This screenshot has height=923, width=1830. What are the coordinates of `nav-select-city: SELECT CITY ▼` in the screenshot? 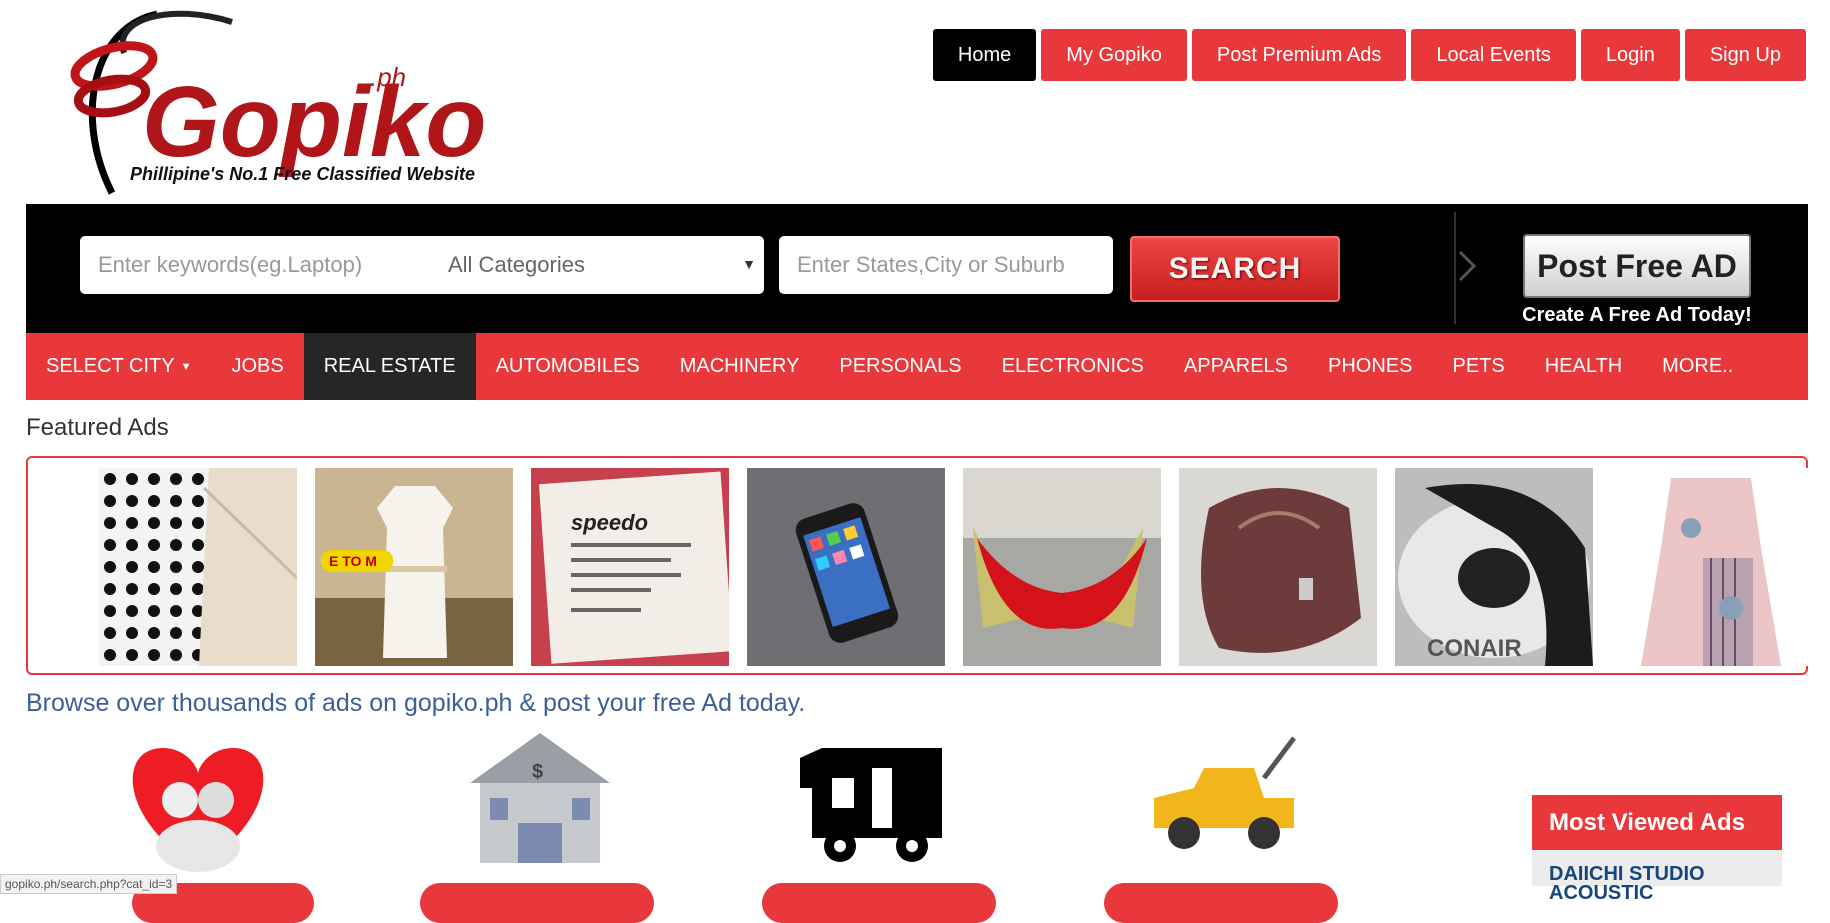 It's located at (118, 366).